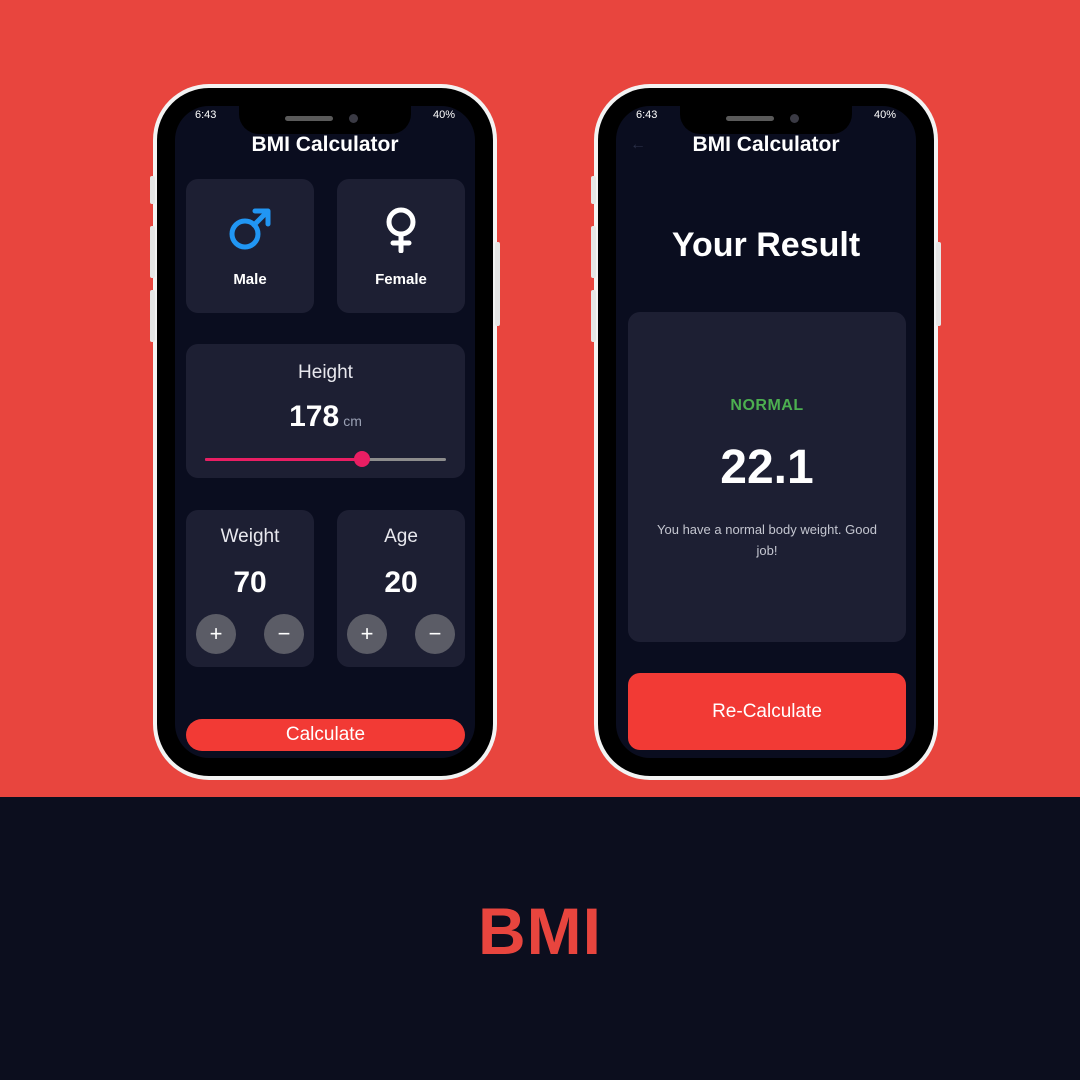  What do you see at coordinates (401, 279) in the screenshot?
I see `female-label: Female` at bounding box center [401, 279].